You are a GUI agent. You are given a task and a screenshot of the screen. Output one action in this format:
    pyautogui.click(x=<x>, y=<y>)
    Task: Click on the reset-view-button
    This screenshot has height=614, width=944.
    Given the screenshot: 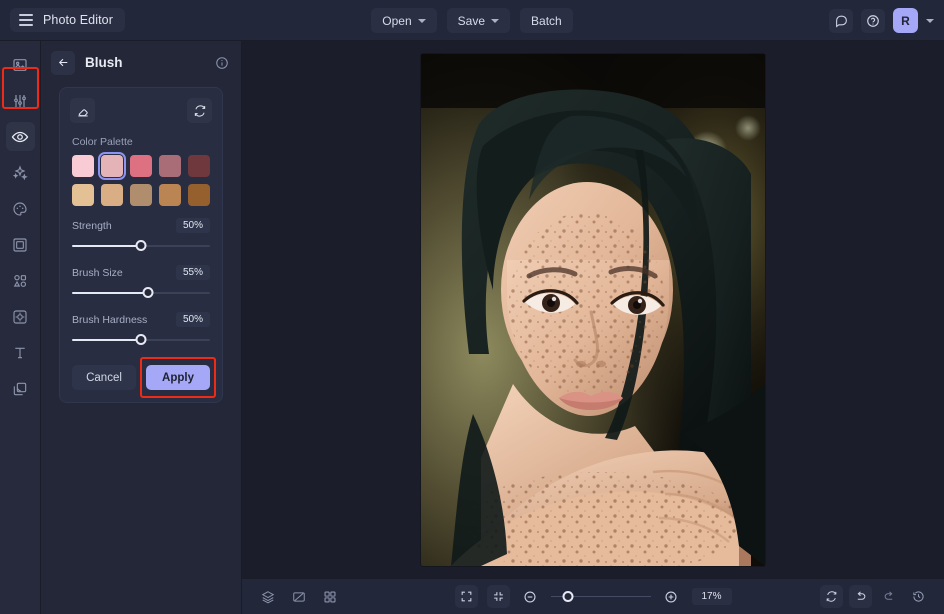 What is the action you would take?
    pyautogui.click(x=831, y=596)
    